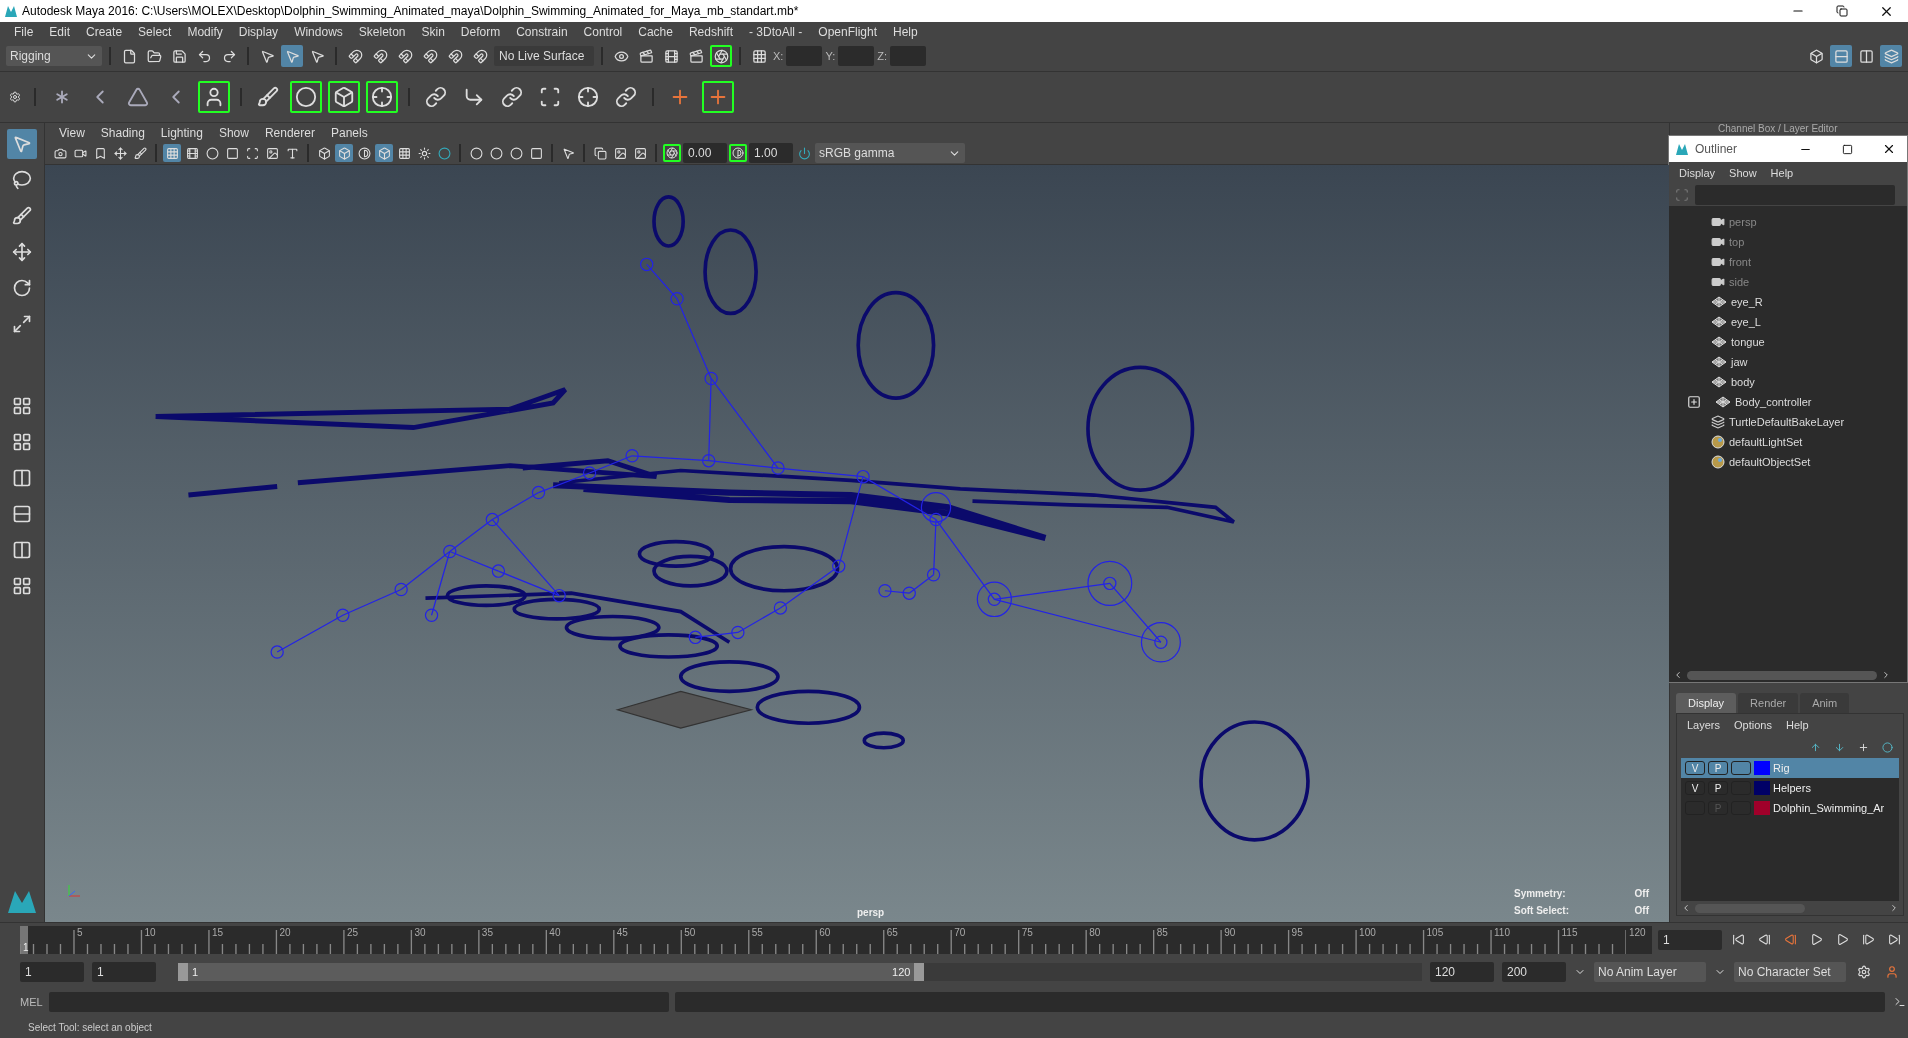 Image resolution: width=1908 pixels, height=1038 pixels. Describe the element at coordinates (424, 153) in the screenshot. I see `sun-icon` at that location.